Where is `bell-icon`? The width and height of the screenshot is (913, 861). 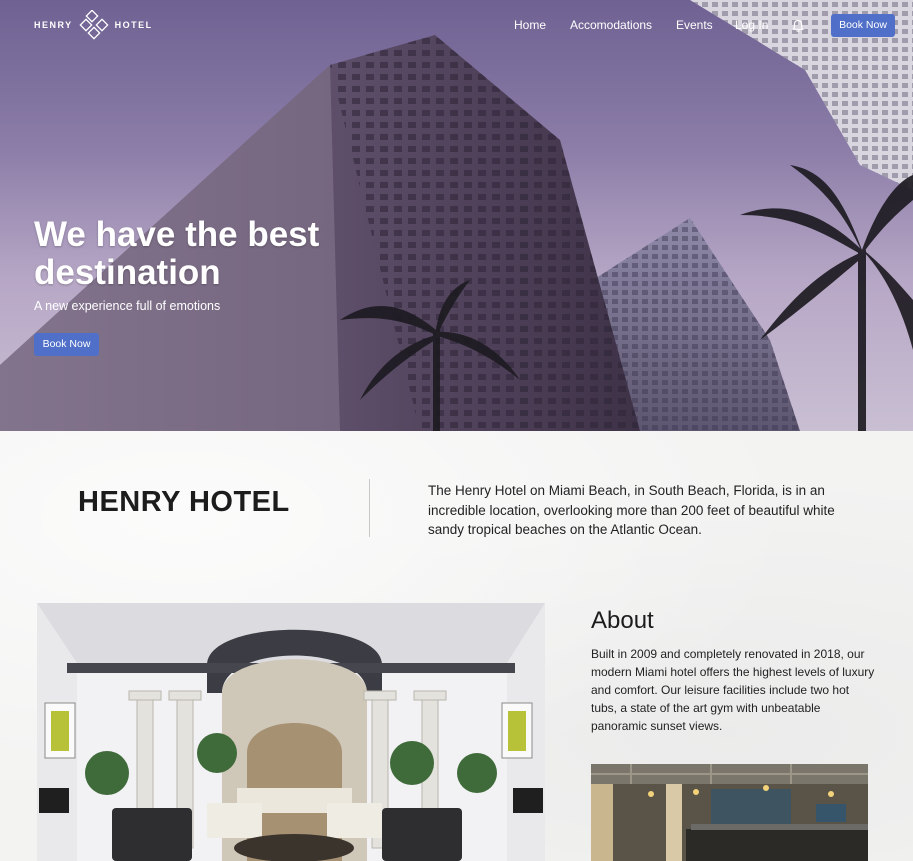 bell-icon is located at coordinates (798, 26).